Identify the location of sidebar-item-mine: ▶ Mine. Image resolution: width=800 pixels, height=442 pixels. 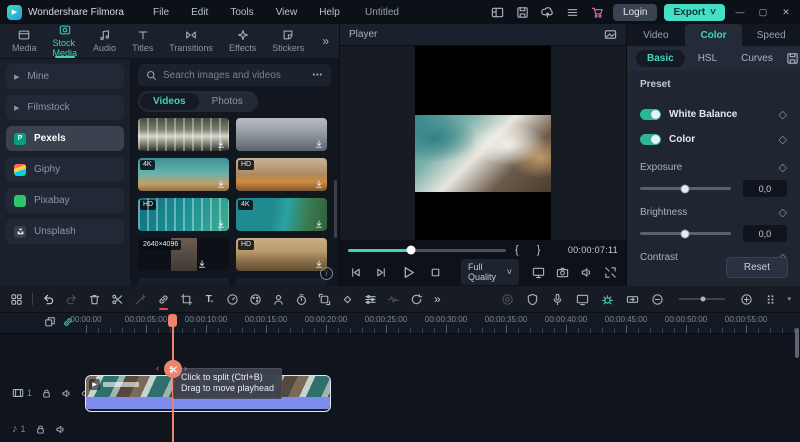
(65, 76).